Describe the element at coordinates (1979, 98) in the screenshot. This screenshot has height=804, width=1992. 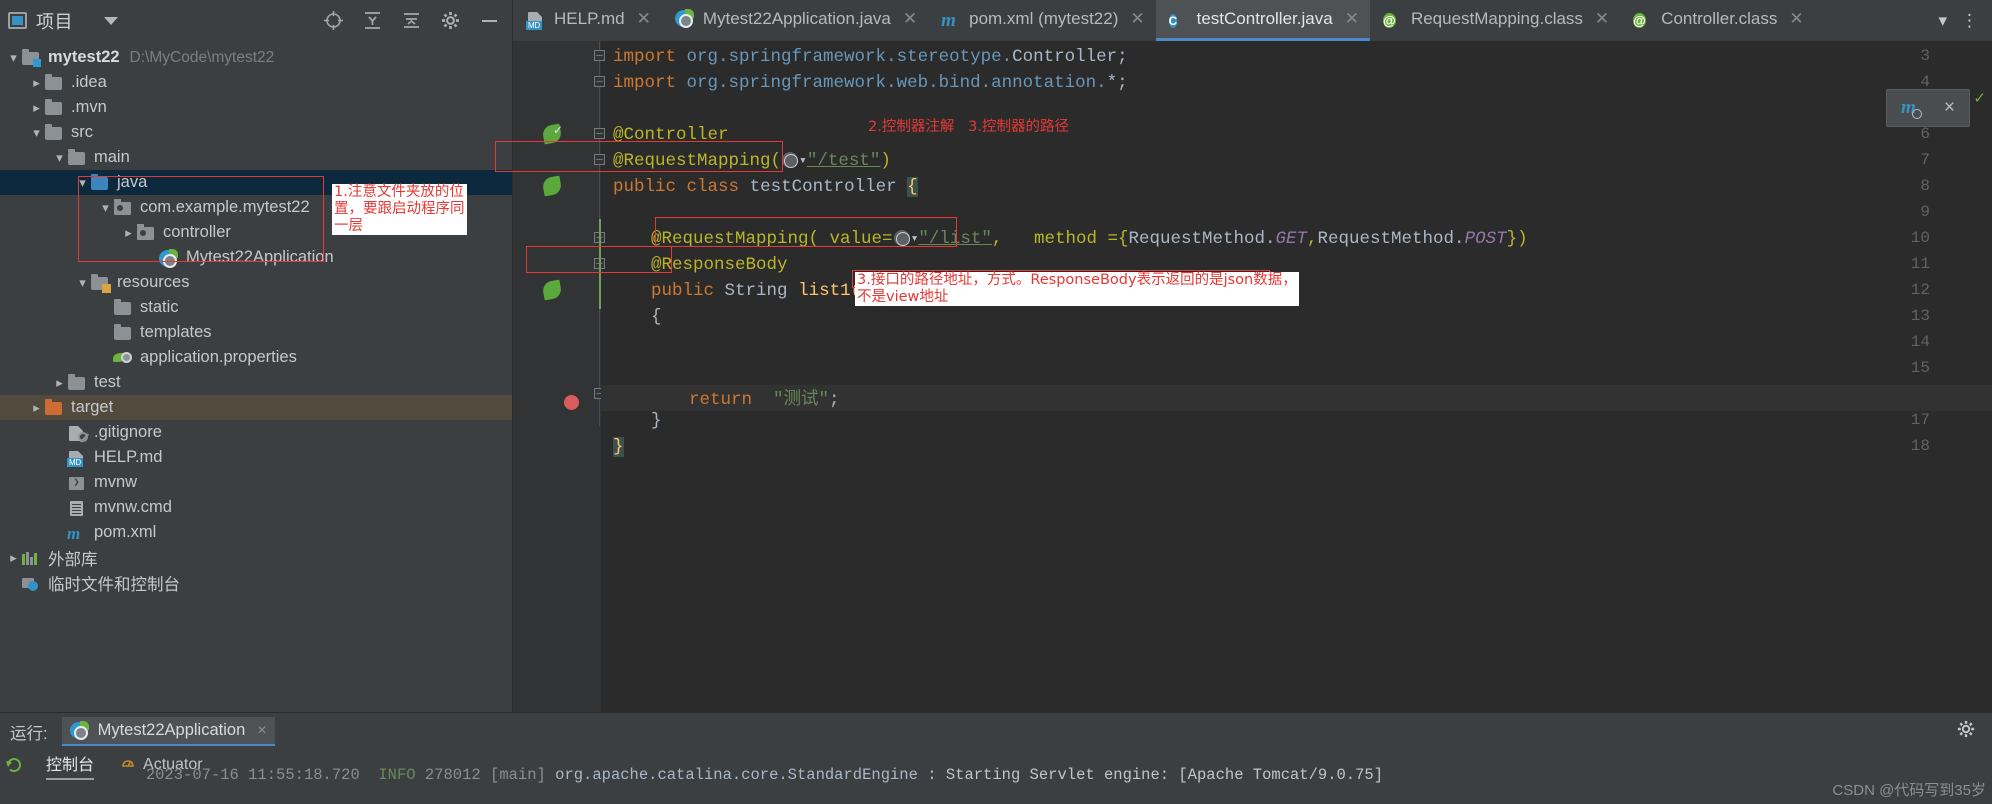
I see `inspection-status-icon: ✓` at that location.